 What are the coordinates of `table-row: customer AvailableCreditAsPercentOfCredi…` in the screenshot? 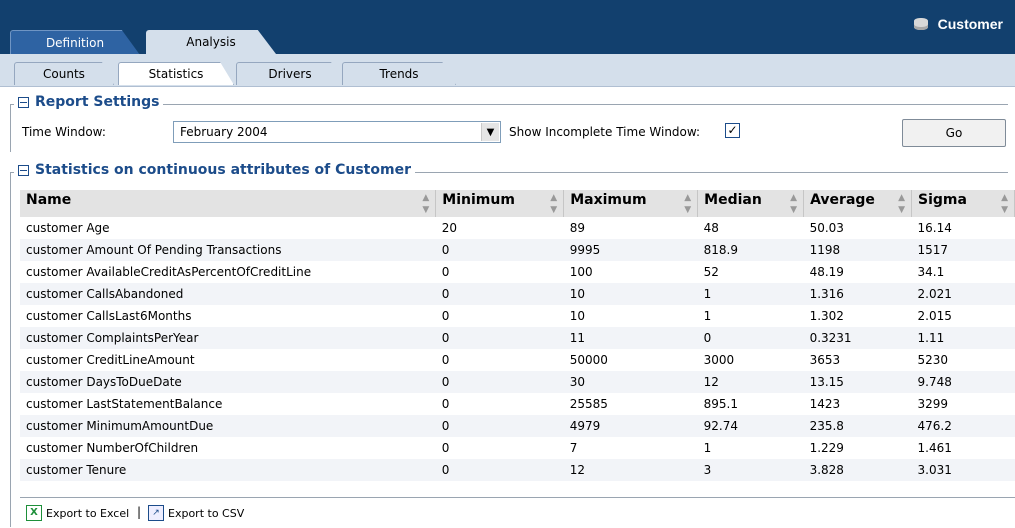 It's located at (517, 272).